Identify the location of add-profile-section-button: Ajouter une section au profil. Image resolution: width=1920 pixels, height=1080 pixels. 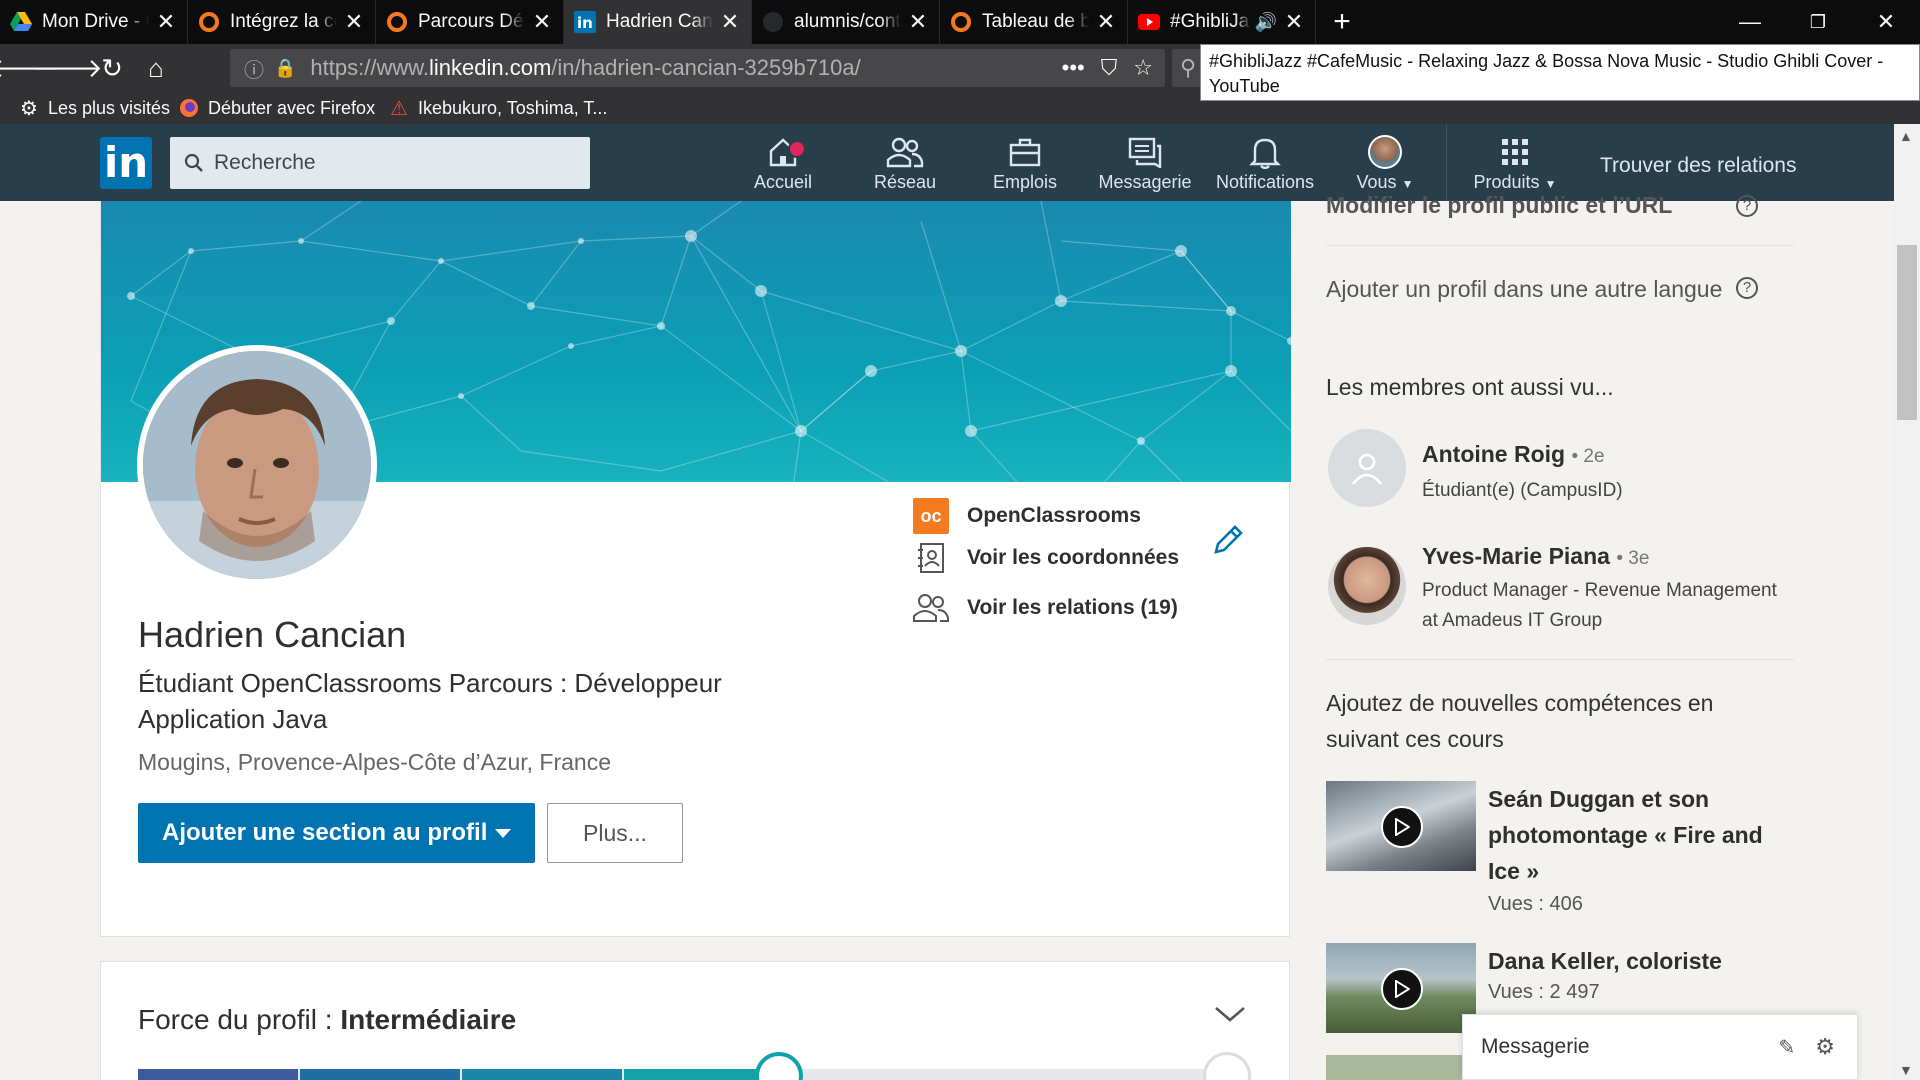
(336, 833).